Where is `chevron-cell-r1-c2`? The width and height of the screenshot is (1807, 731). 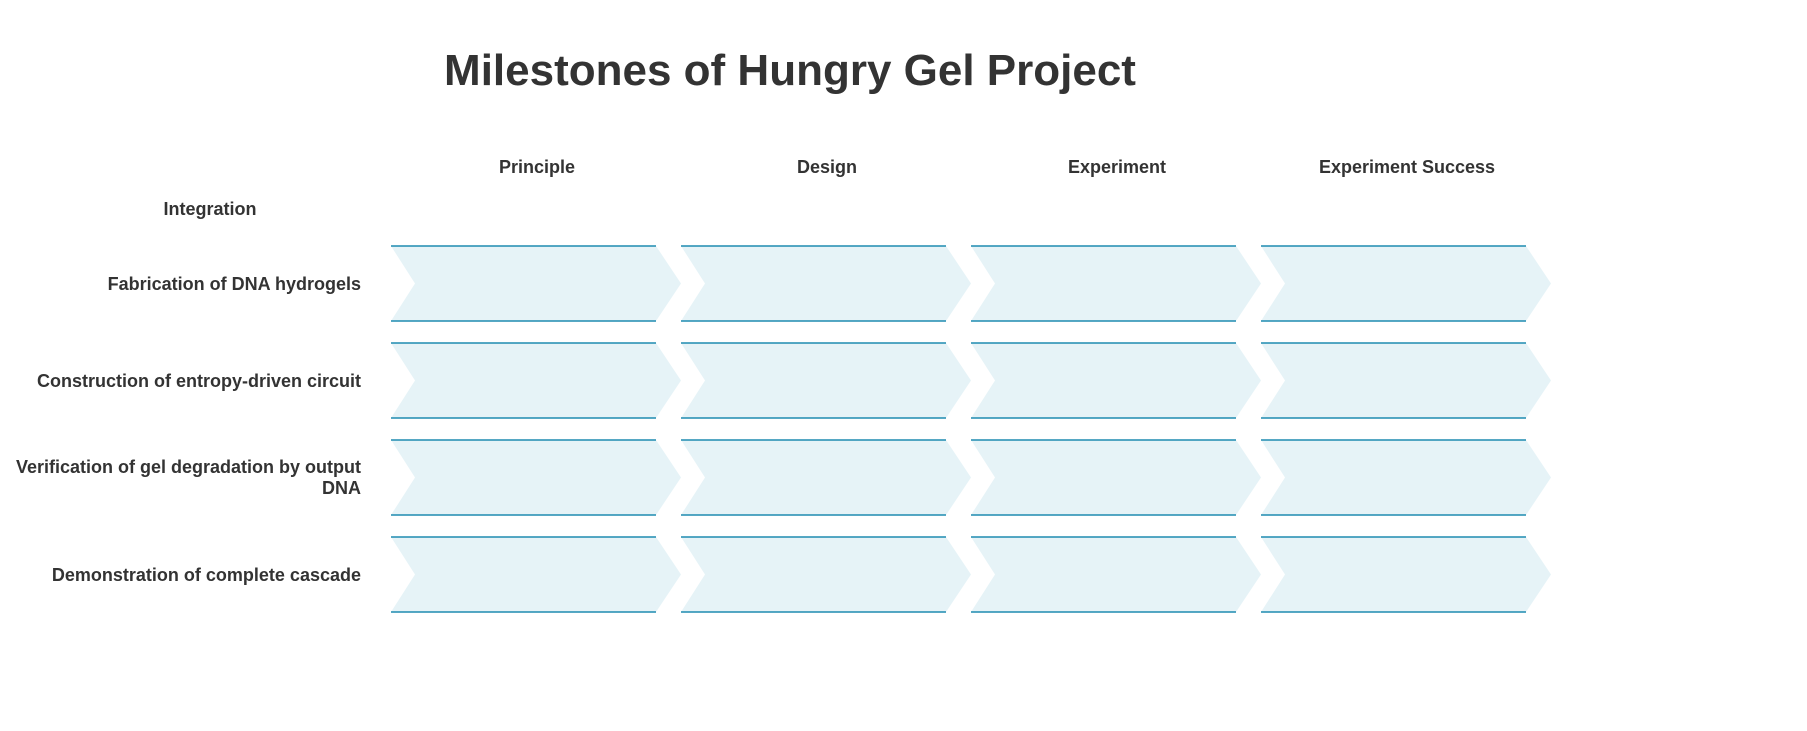 chevron-cell-r1-c2 is located at coordinates (826, 283).